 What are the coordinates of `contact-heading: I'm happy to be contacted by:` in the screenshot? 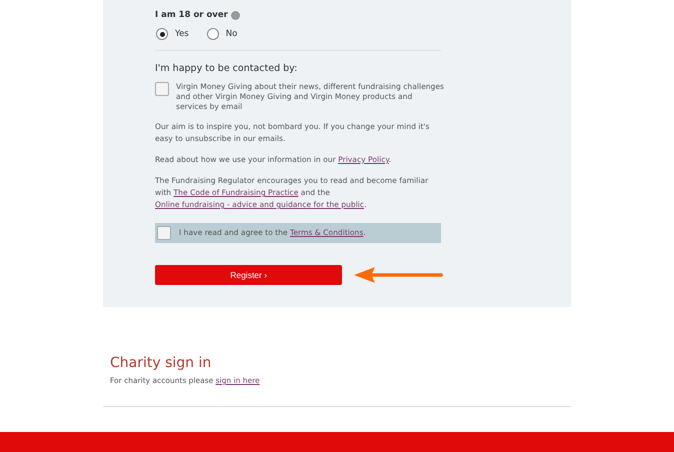 It's located at (226, 68).